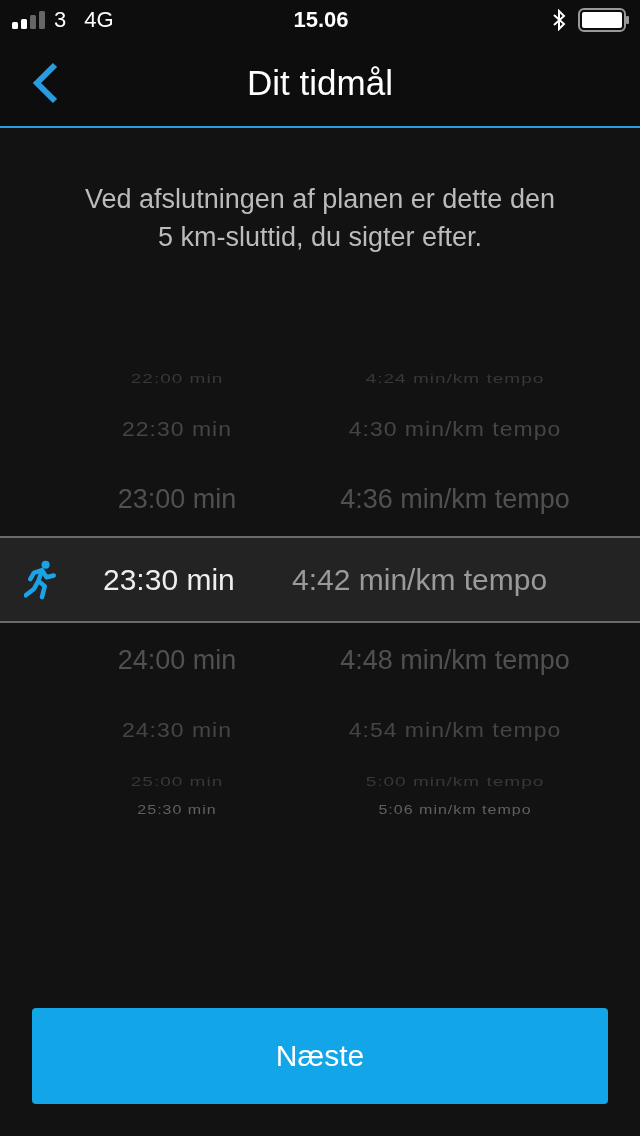 Image resolution: width=640 pixels, height=1136 pixels. I want to click on screen-title: Dit tidmål, so click(320, 82).